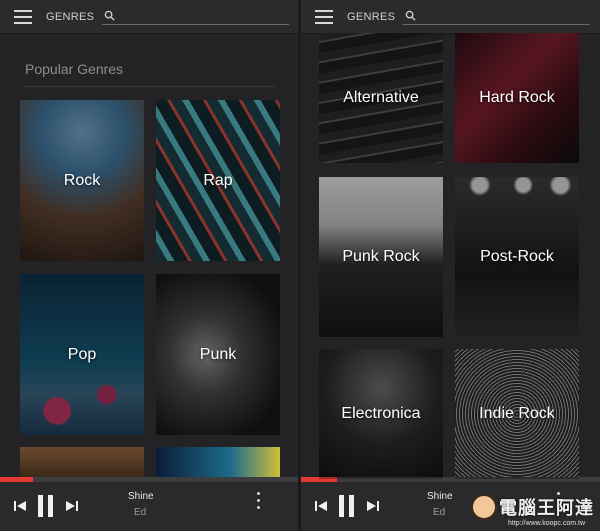  I want to click on genre-label: Post-Rock, so click(517, 256).